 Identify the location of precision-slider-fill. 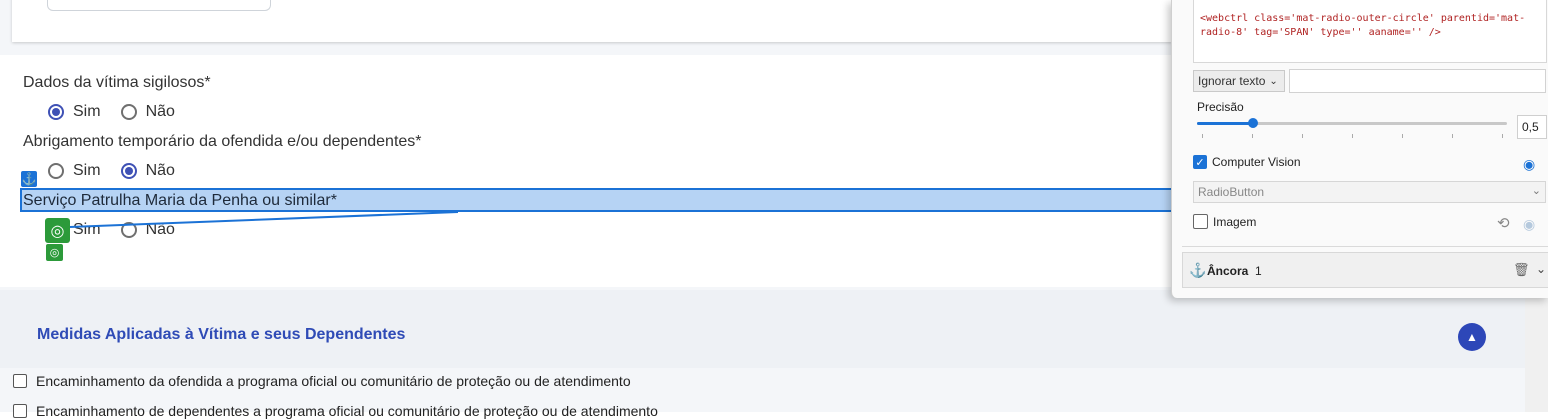
(1225, 123).